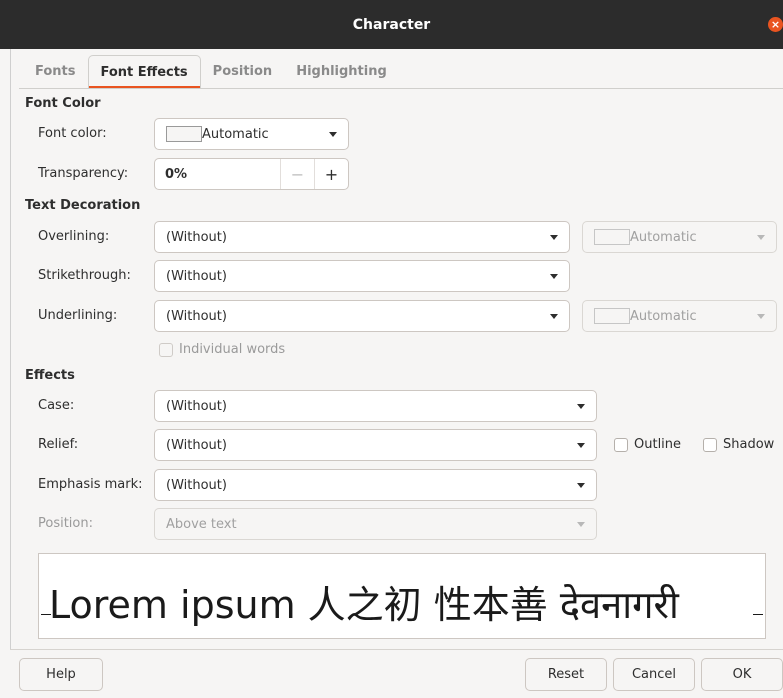  I want to click on tab-bar: Fonts Font Effects Position Highlighting, so click(211, 72).